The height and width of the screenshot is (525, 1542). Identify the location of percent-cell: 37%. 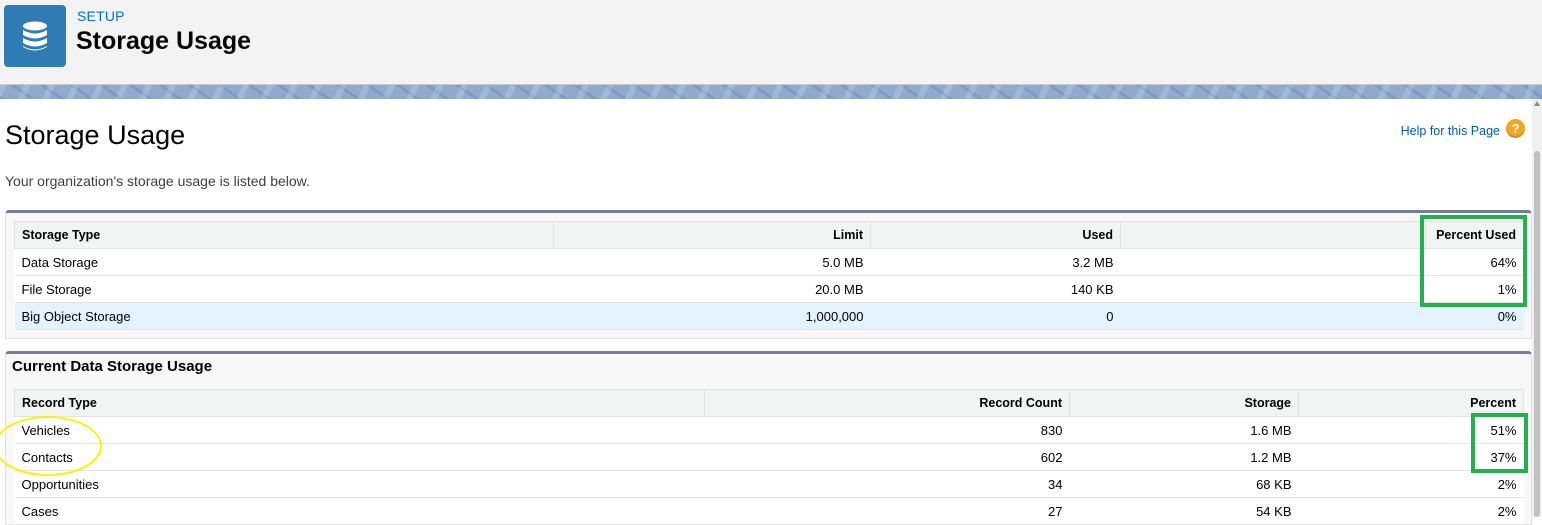
(1411, 457).